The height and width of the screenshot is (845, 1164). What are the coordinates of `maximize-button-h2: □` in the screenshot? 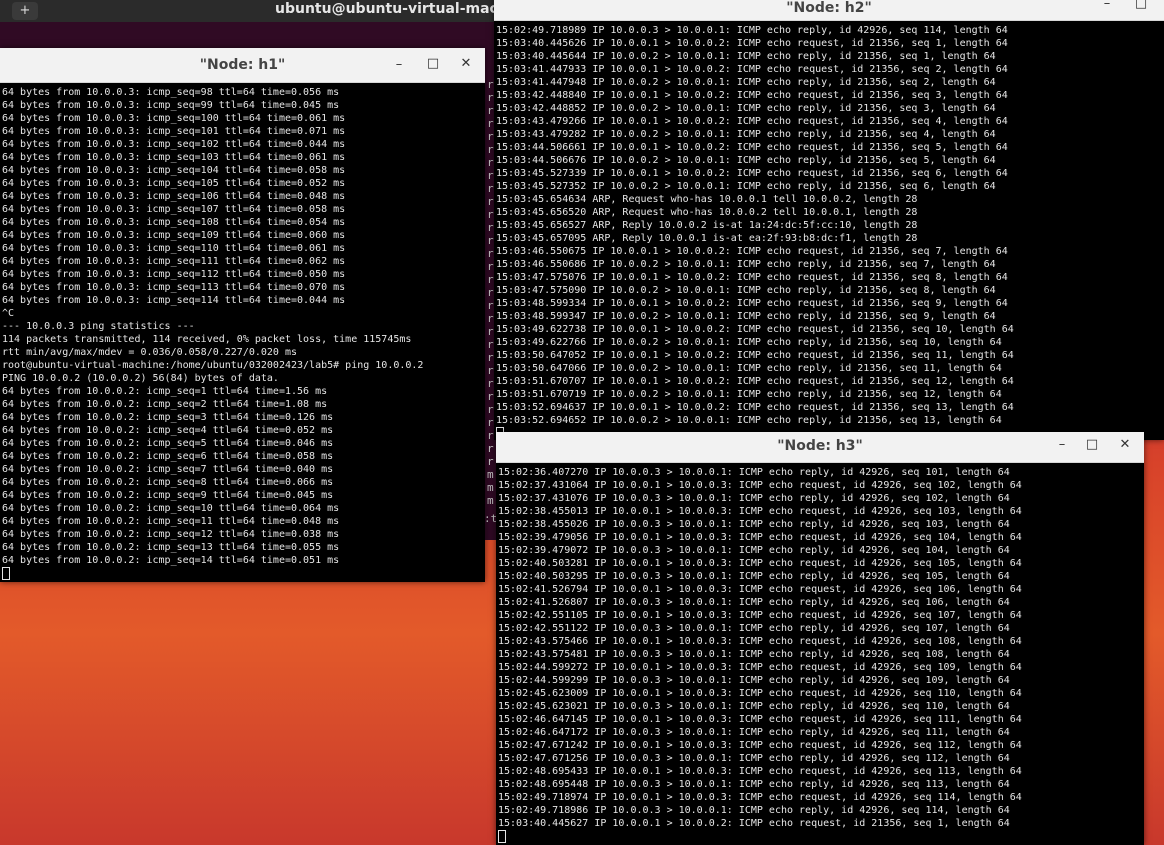 It's located at (1141, 7).